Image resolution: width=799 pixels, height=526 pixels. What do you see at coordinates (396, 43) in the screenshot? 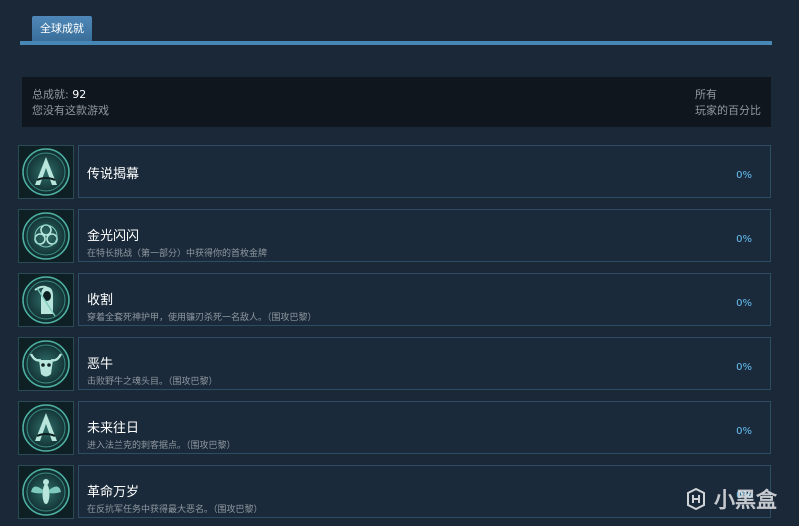
I see `tab-underline` at bounding box center [396, 43].